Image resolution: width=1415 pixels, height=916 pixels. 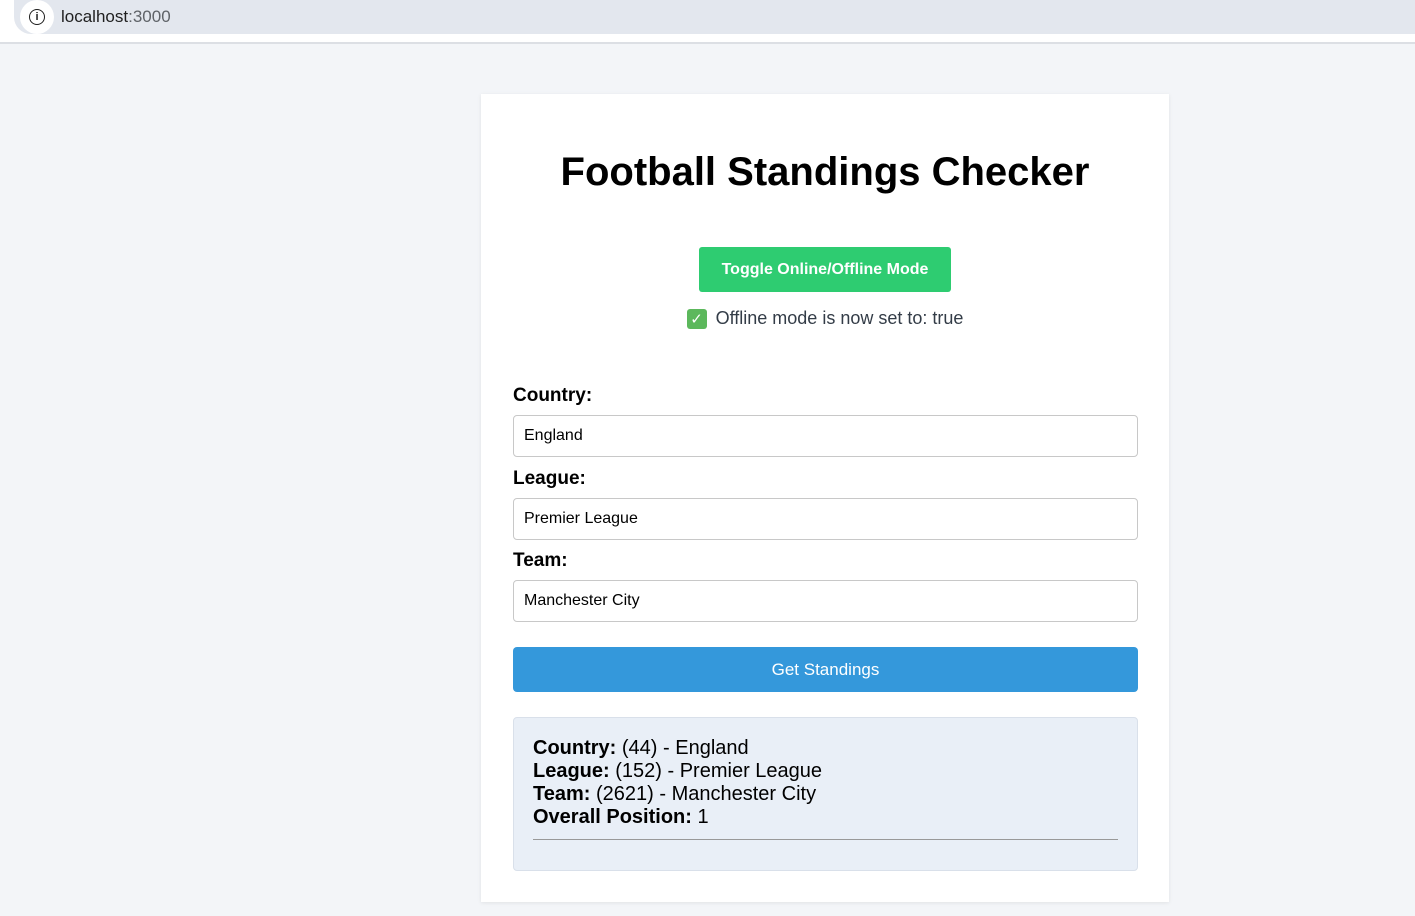 I want to click on team-label: Team:, so click(x=540, y=560).